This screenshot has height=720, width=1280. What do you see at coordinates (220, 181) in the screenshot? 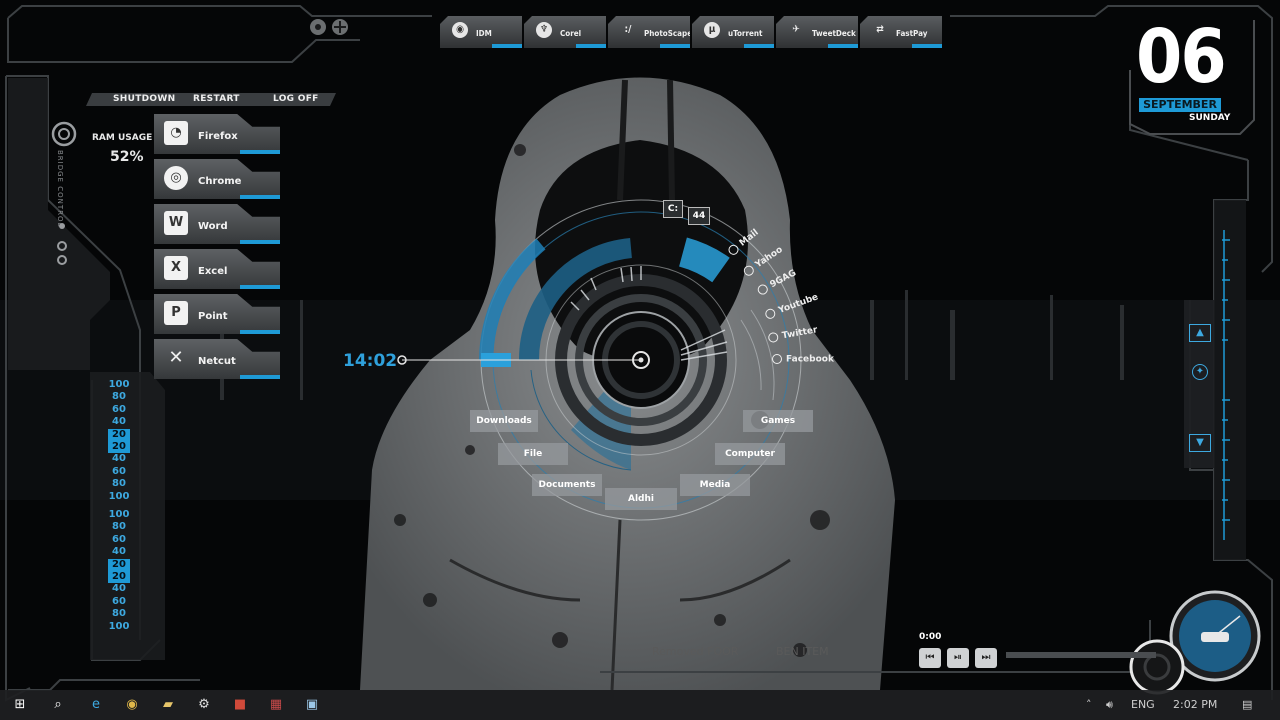
I see `app-label: Chrome` at bounding box center [220, 181].